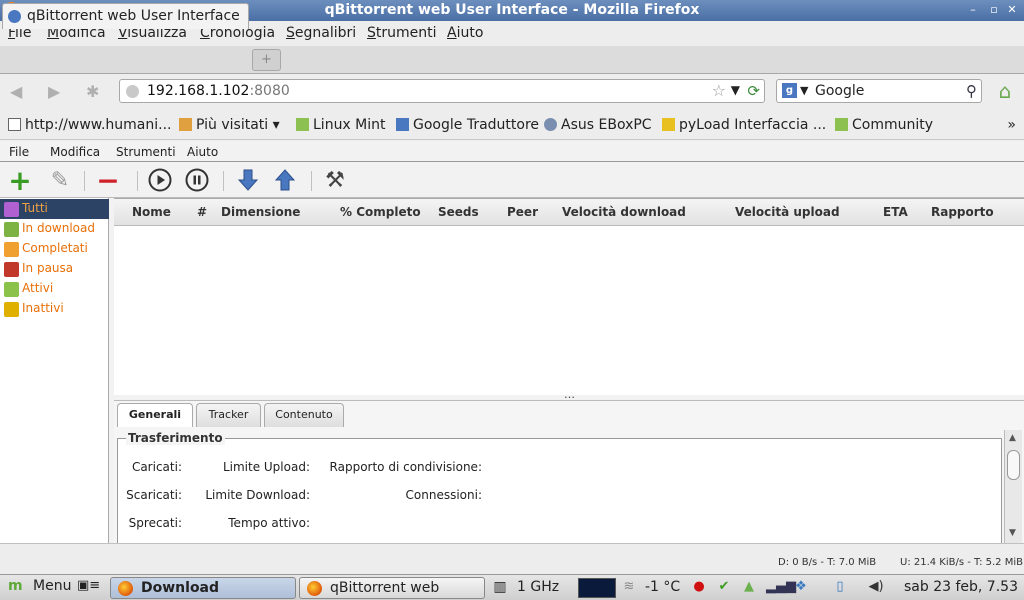 Image resolution: width=1024 pixels, height=600 pixels. What do you see at coordinates (624, 212) in the screenshot?
I see `col-velocita-download: Velocità download` at bounding box center [624, 212].